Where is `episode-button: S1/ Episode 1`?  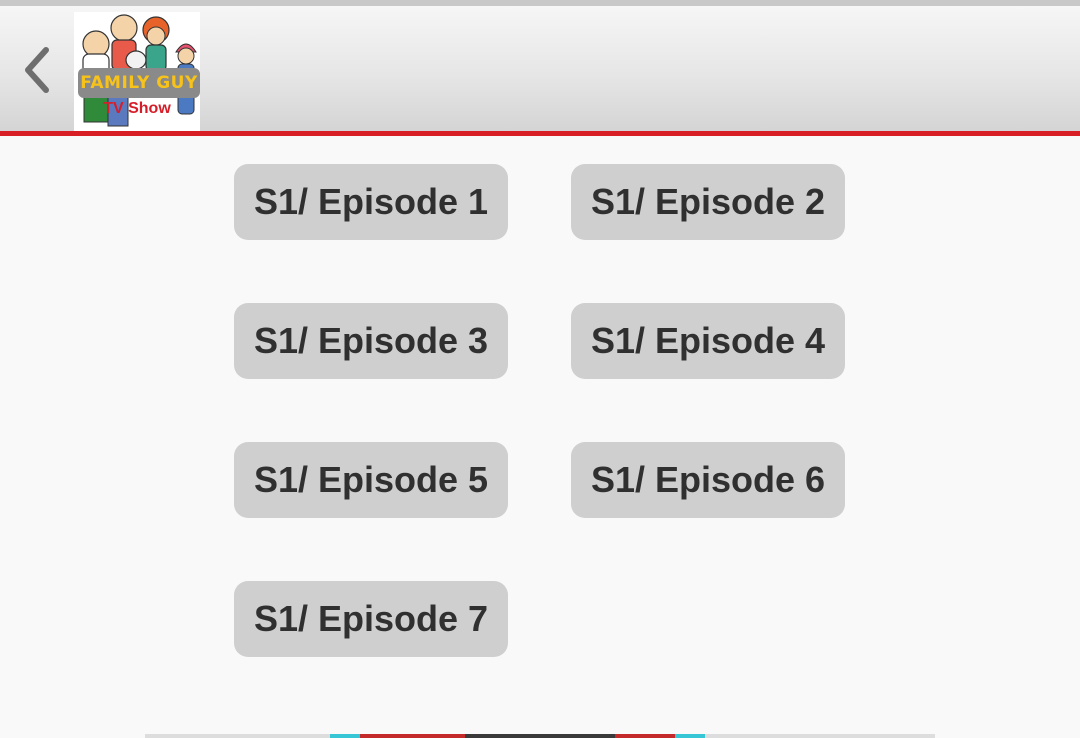 episode-button: S1/ Episode 1 is located at coordinates (371, 202).